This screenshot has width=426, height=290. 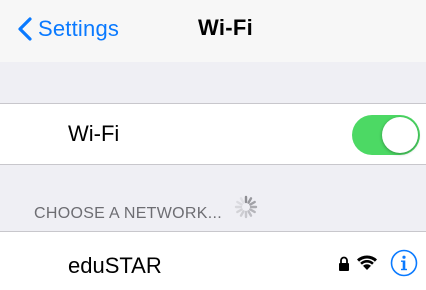 I want to click on activity-spinner-icon, so click(x=246, y=207).